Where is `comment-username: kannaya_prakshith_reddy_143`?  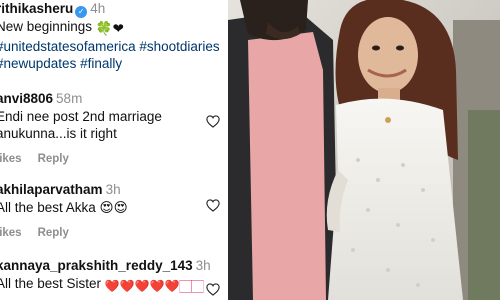
comment-username: kannaya_prakshith_reddy_143 is located at coordinates (96, 265).